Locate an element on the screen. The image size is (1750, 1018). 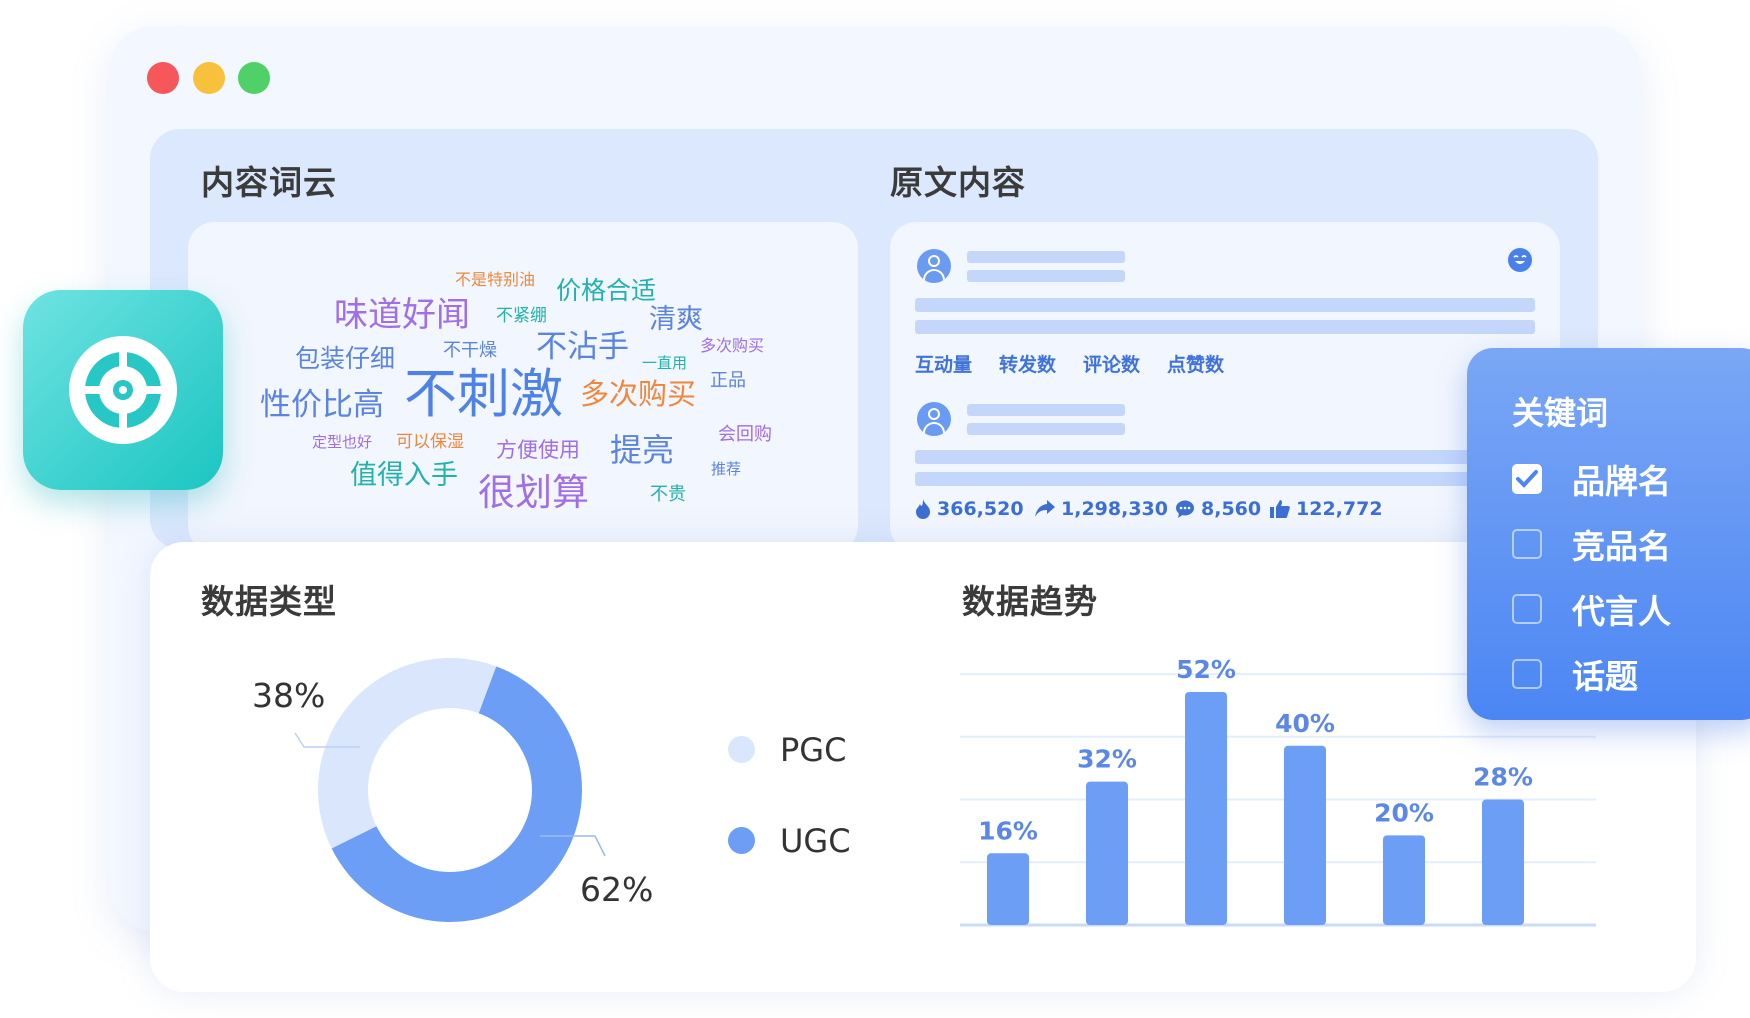
stat-like-value: 122,772 is located at coordinates (1339, 509).